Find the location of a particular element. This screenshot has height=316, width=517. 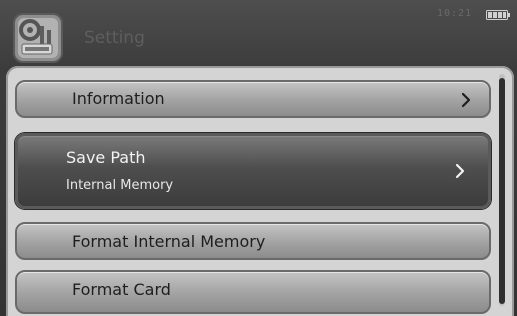

menu-item-label: Format Card is located at coordinates (121, 289).